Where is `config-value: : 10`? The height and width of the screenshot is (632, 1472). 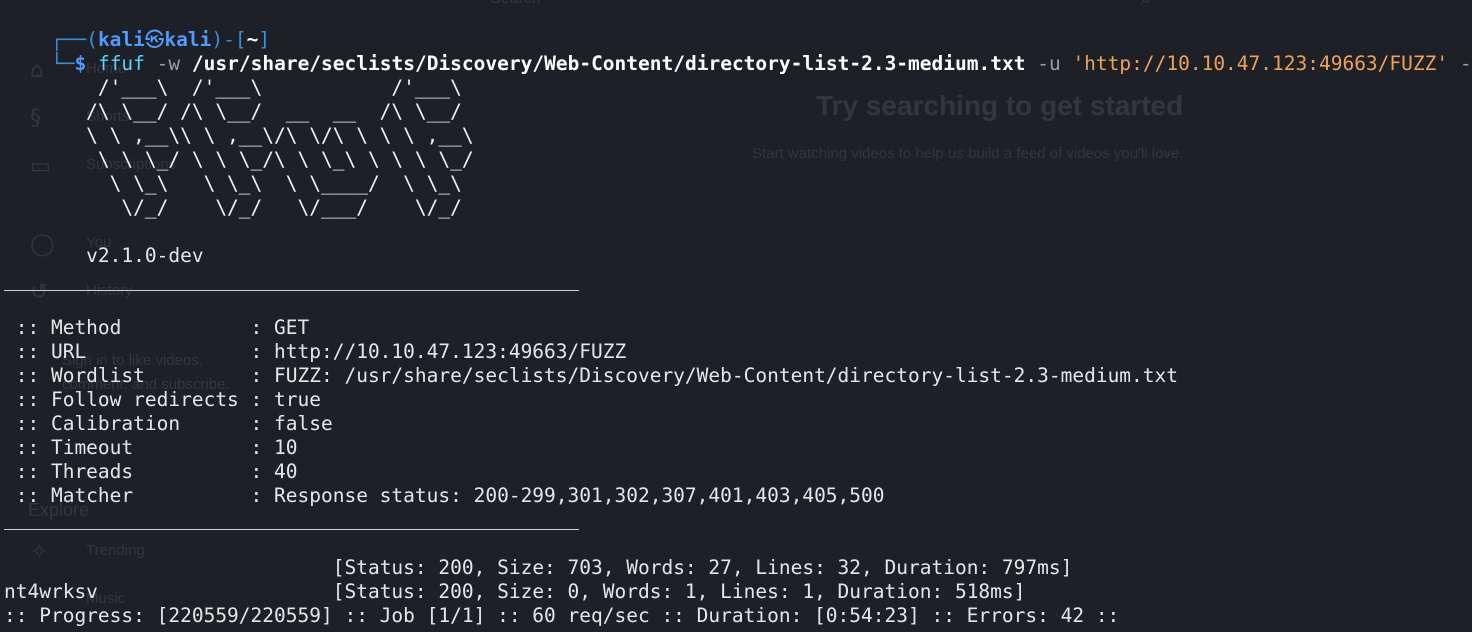 config-value: : 10 is located at coordinates (274, 447).